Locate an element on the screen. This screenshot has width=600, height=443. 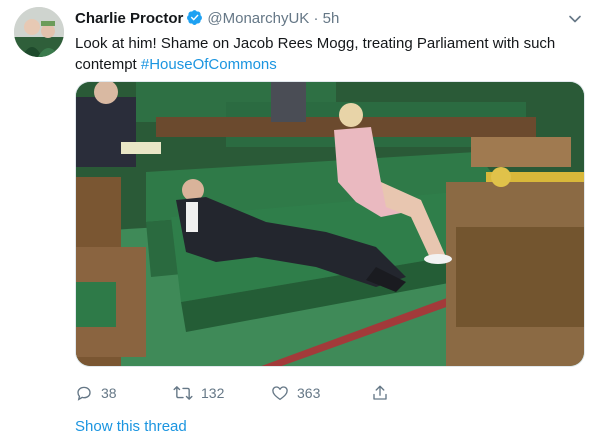
author-name: Charlie Proctor is located at coordinates (129, 18).